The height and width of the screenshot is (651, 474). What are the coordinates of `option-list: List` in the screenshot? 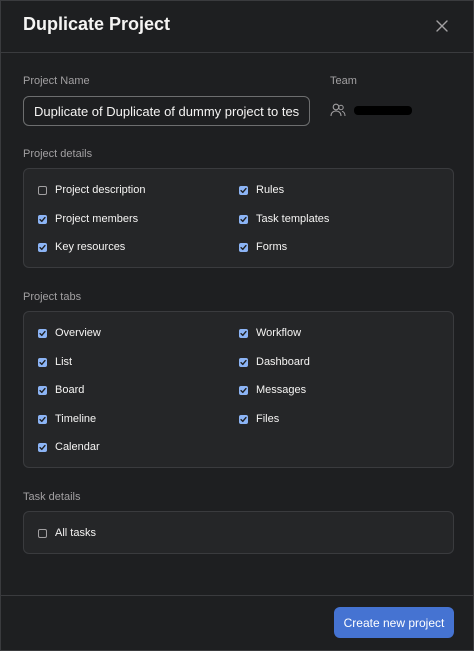 It's located at (55, 362).